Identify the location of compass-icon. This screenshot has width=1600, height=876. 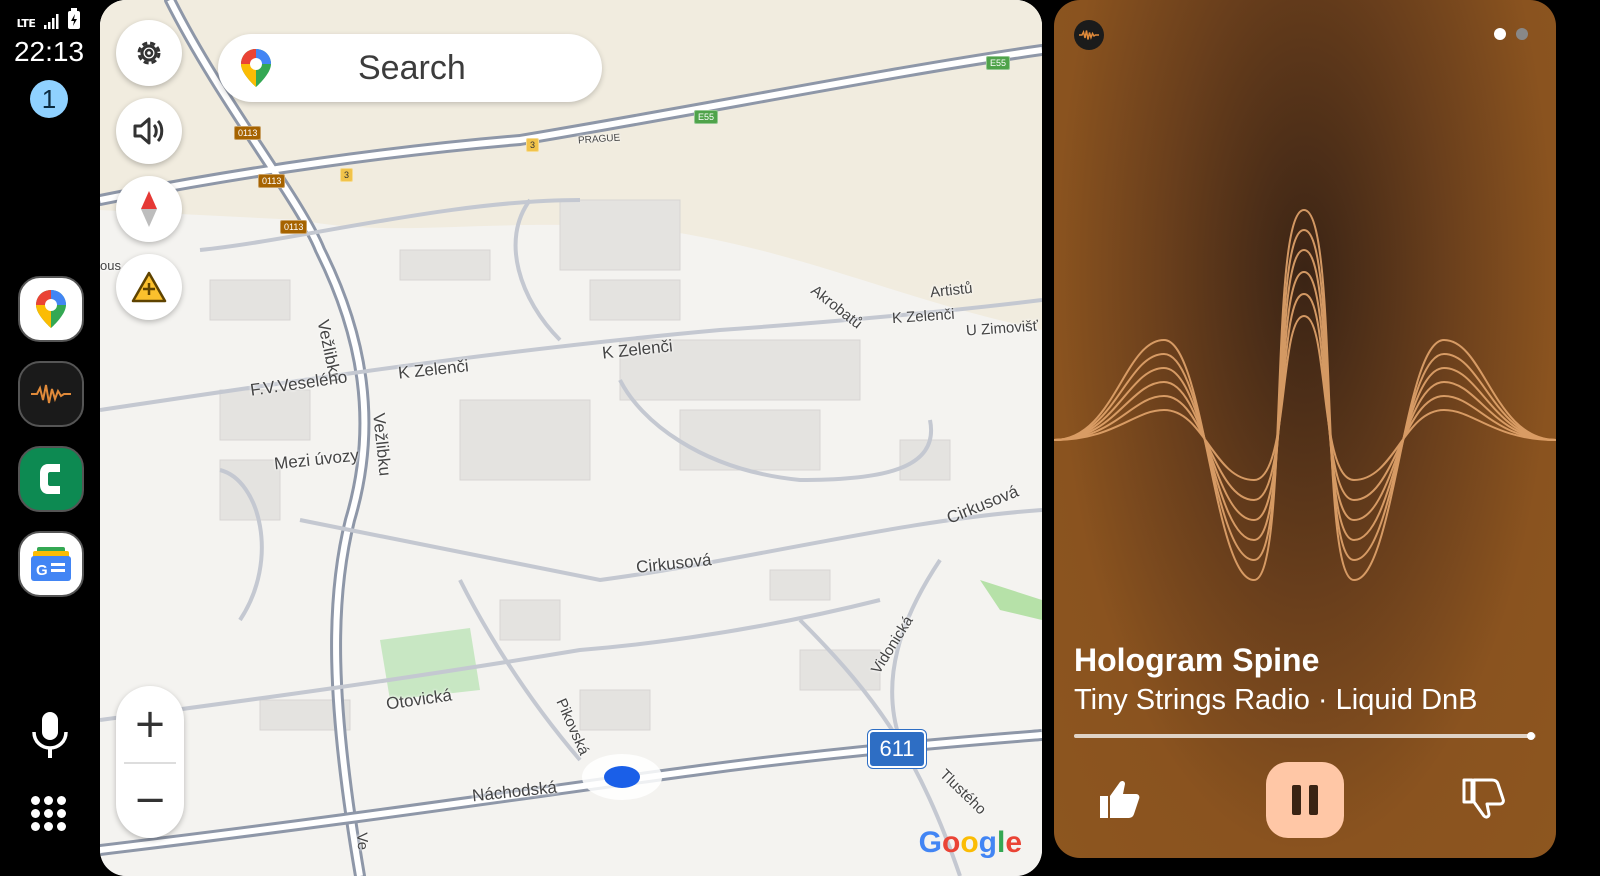
(149, 209).